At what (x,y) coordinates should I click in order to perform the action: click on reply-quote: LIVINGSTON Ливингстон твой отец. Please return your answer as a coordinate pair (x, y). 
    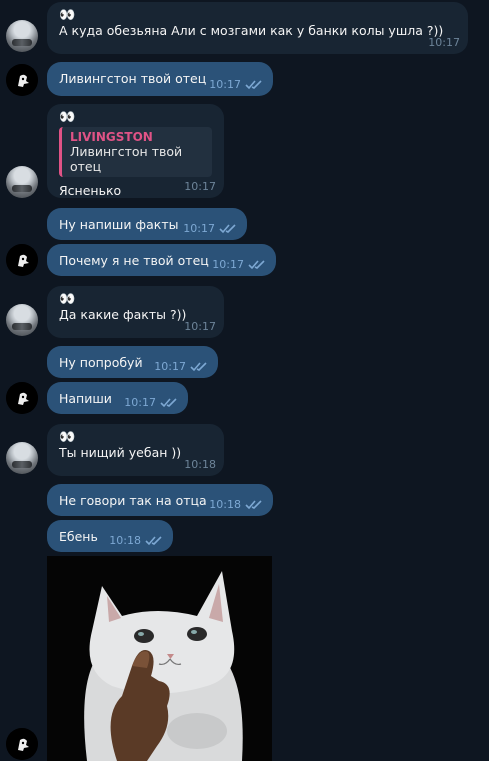
    Looking at the image, I should click on (135, 152).